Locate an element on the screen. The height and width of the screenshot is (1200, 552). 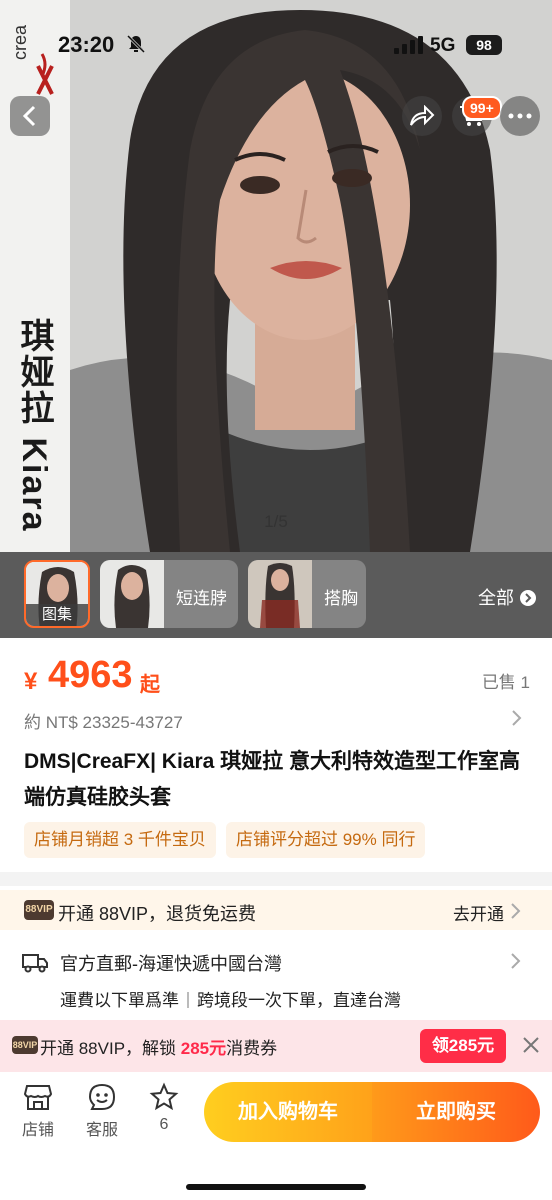
vip-activate-link: 去开通 is located at coordinates (478, 912).